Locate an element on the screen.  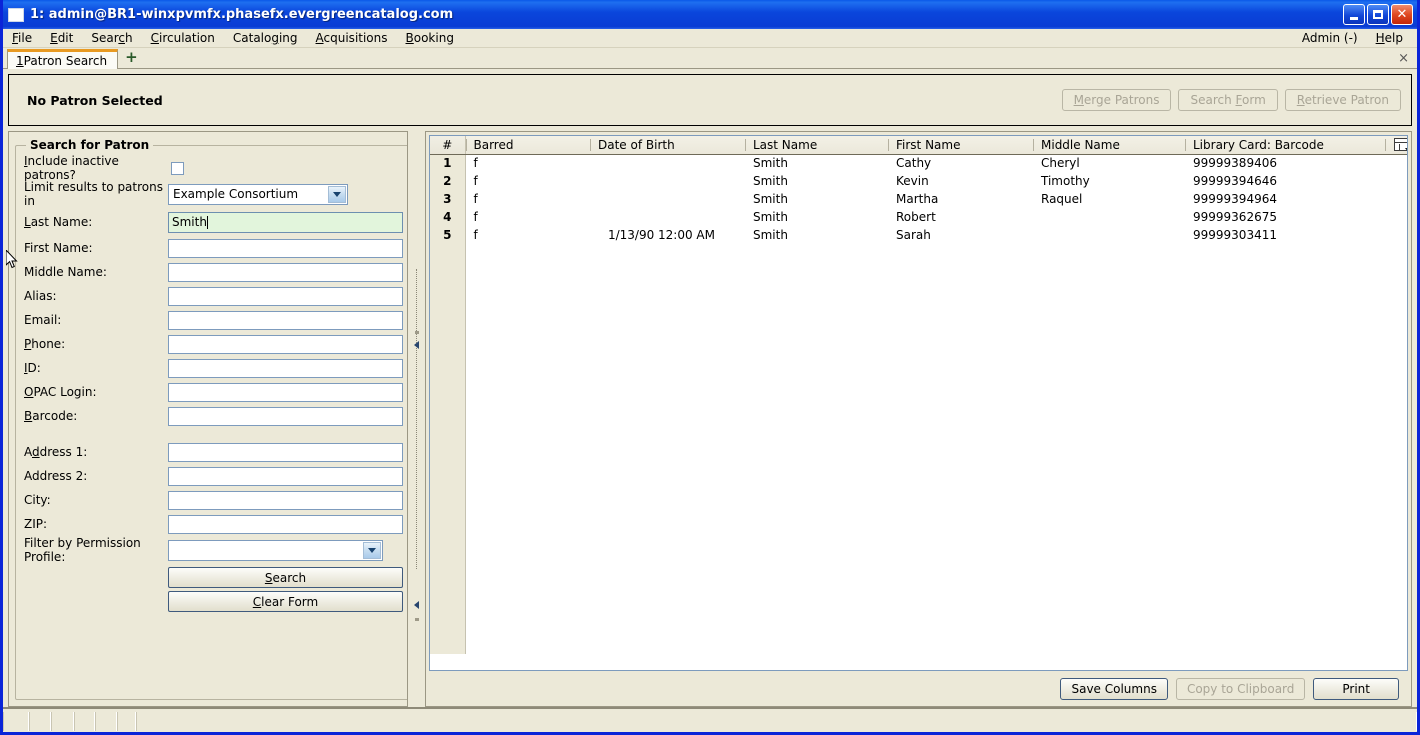
close-button: ✕ is located at coordinates (1402, 14).